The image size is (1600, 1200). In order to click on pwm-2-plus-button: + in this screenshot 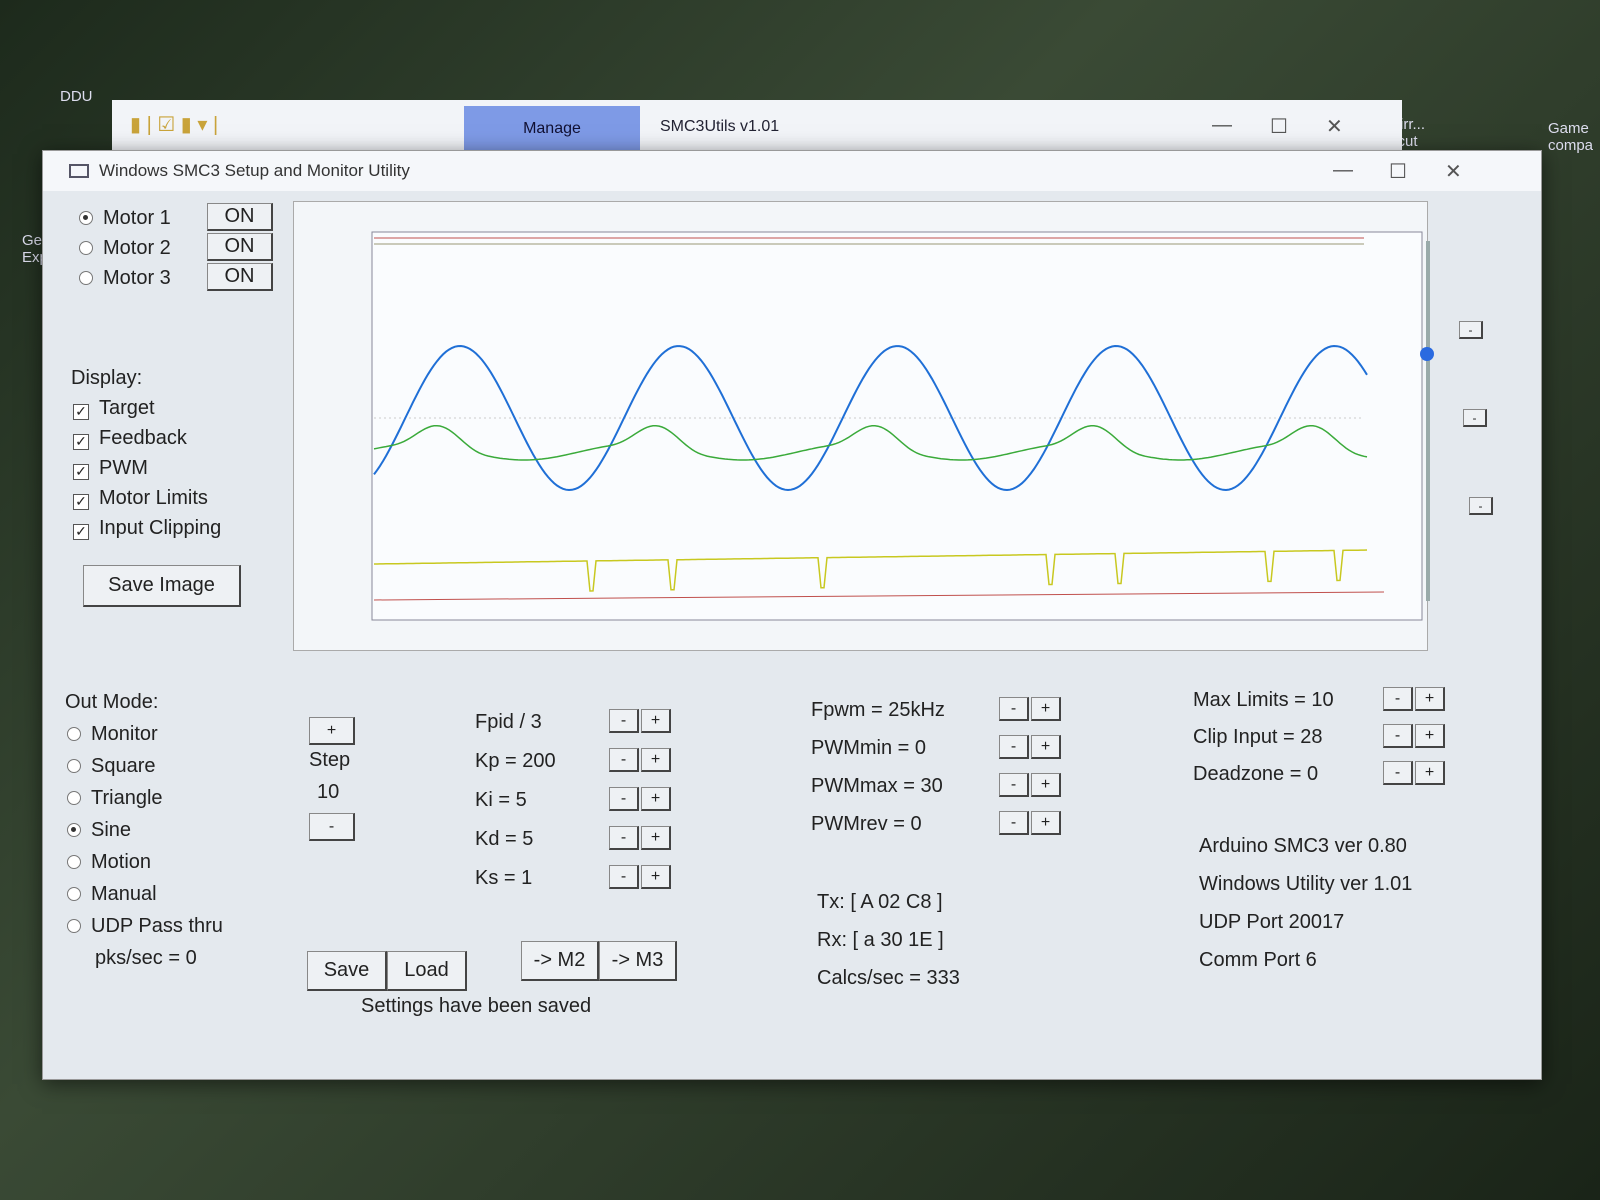, I will do `click(1046, 785)`.